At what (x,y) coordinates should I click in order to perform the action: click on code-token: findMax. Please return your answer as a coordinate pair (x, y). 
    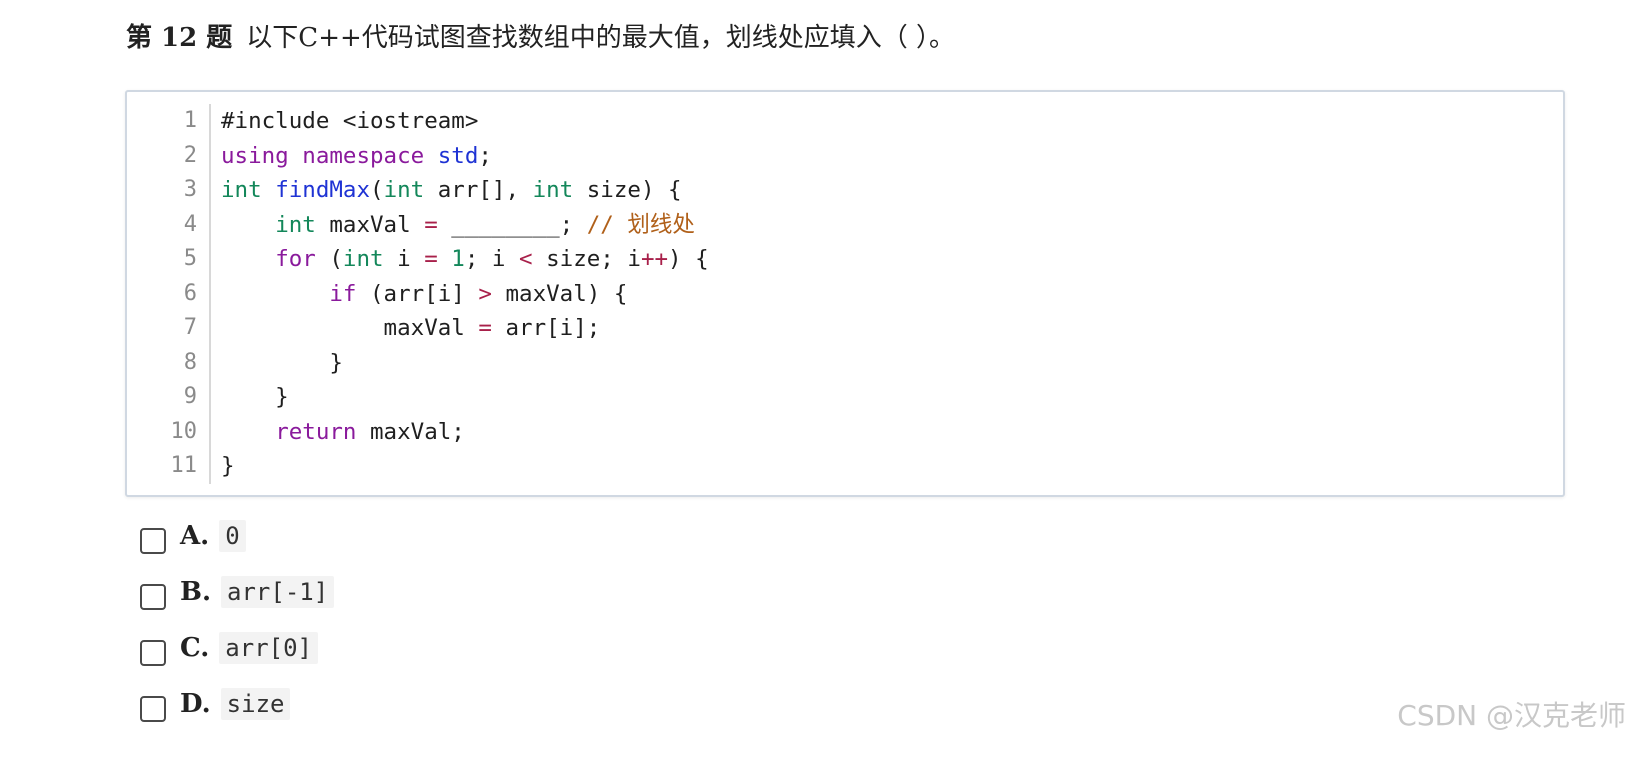
    Looking at the image, I should click on (323, 190).